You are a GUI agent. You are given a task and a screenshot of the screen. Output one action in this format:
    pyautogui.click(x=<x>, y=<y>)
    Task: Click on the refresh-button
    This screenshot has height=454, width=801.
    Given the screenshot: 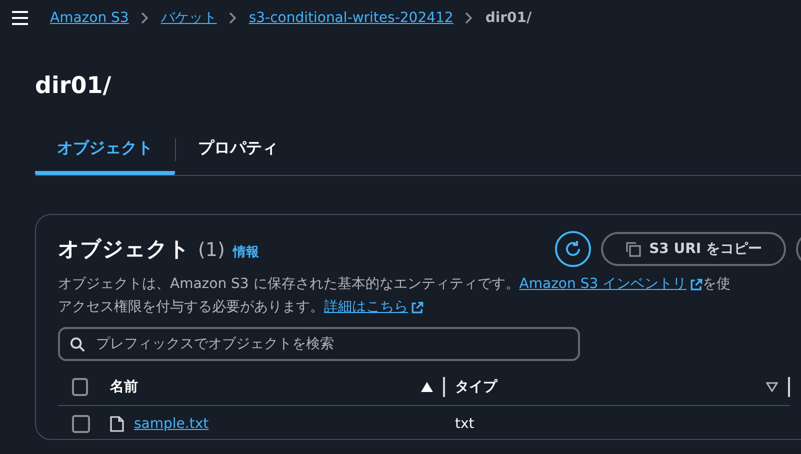 What is the action you would take?
    pyautogui.click(x=573, y=249)
    